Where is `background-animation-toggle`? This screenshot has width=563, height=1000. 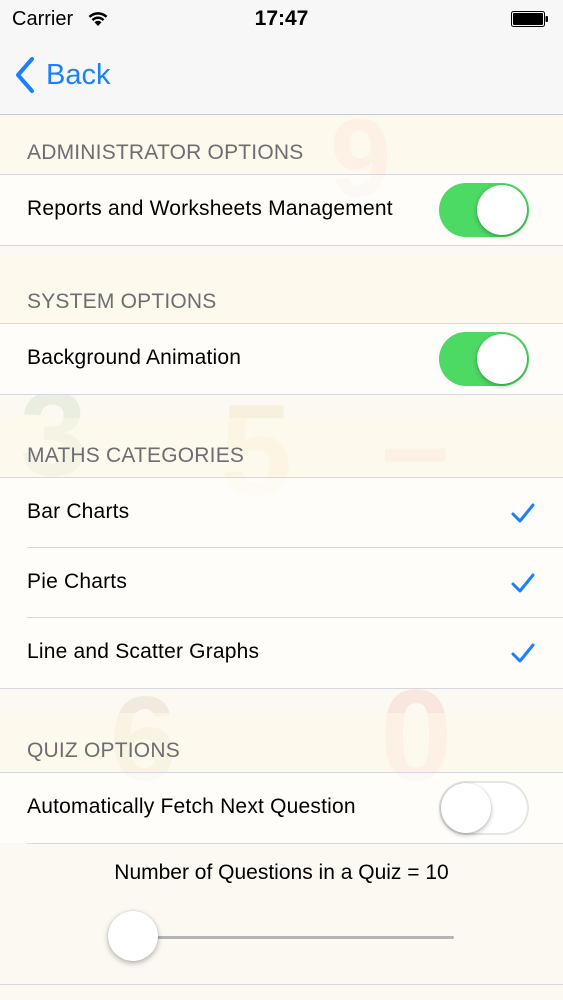 background-animation-toggle is located at coordinates (484, 359).